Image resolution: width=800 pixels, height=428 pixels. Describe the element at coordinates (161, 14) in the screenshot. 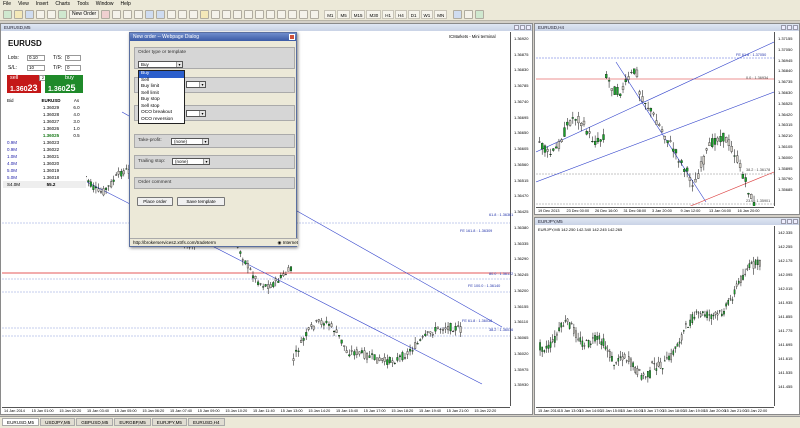

I see `zoom-out-icon` at that location.